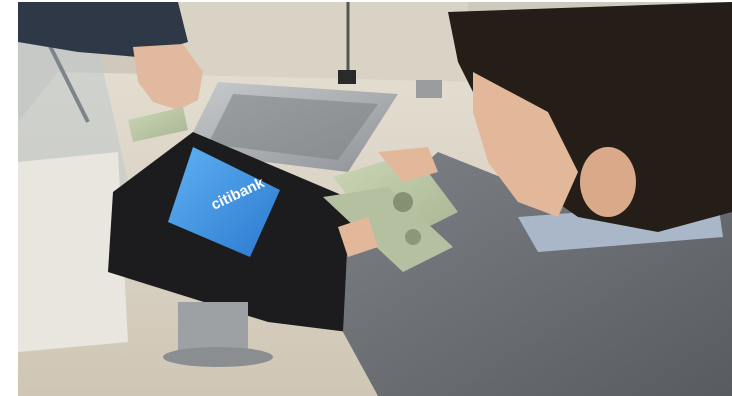  I want to click on terminal-base, so click(218, 357).